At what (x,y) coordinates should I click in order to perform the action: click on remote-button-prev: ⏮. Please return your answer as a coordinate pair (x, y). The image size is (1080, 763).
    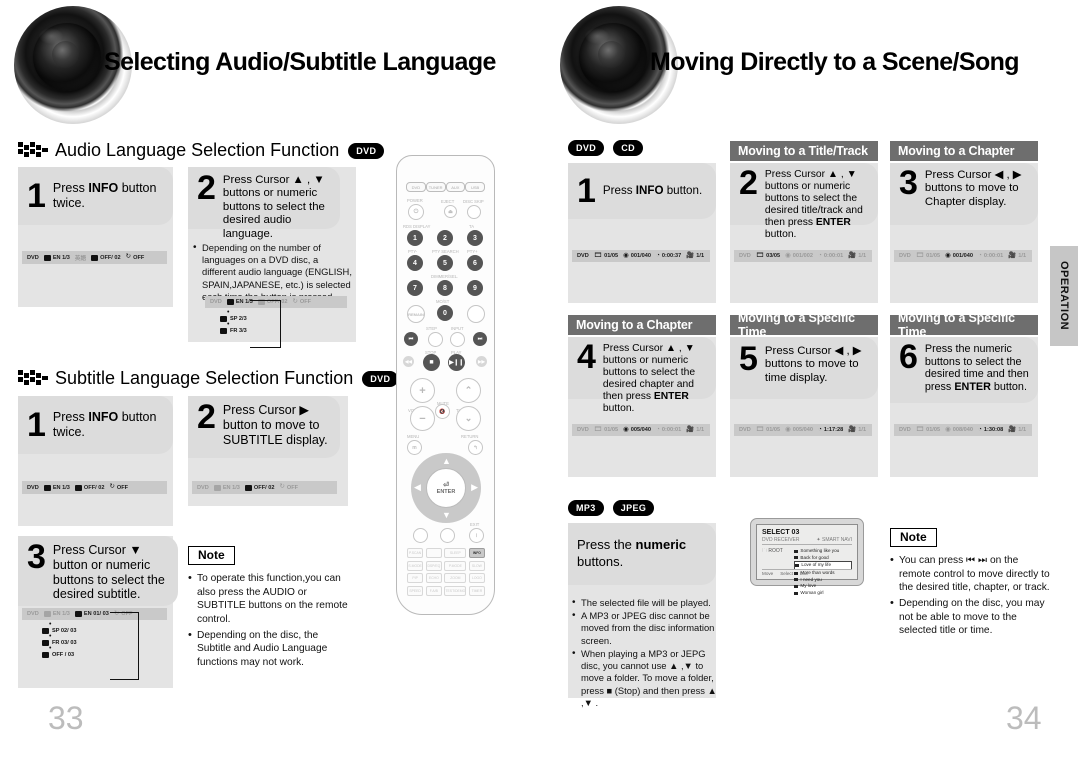
    Looking at the image, I should click on (411, 339).